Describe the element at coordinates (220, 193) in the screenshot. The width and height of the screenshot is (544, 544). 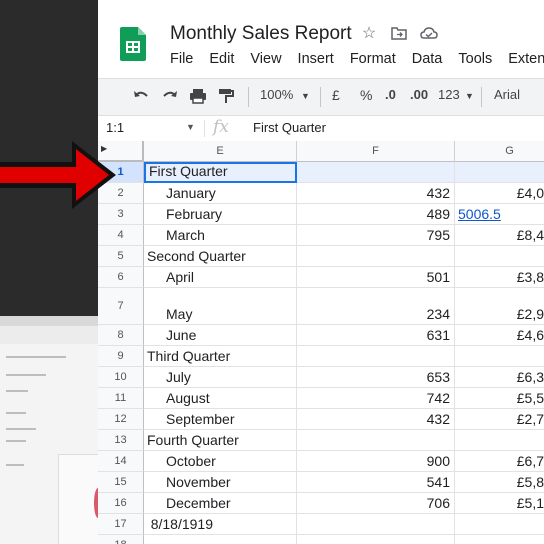
I see `cell-e2: January` at that location.